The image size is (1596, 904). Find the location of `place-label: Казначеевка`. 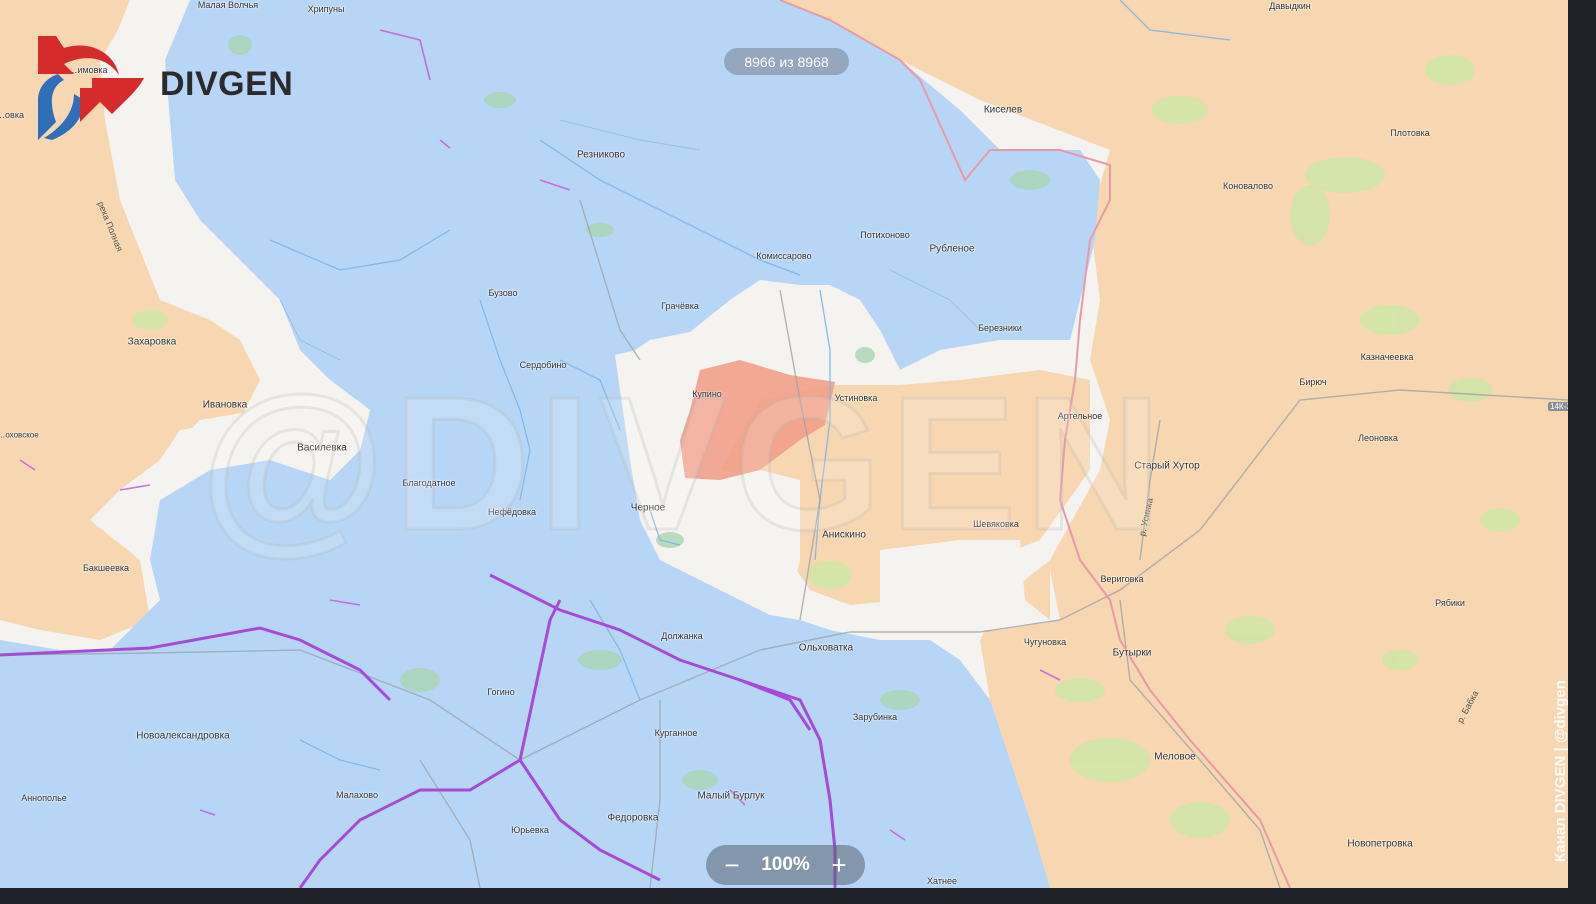

place-label: Казначеевка is located at coordinates (1387, 357).